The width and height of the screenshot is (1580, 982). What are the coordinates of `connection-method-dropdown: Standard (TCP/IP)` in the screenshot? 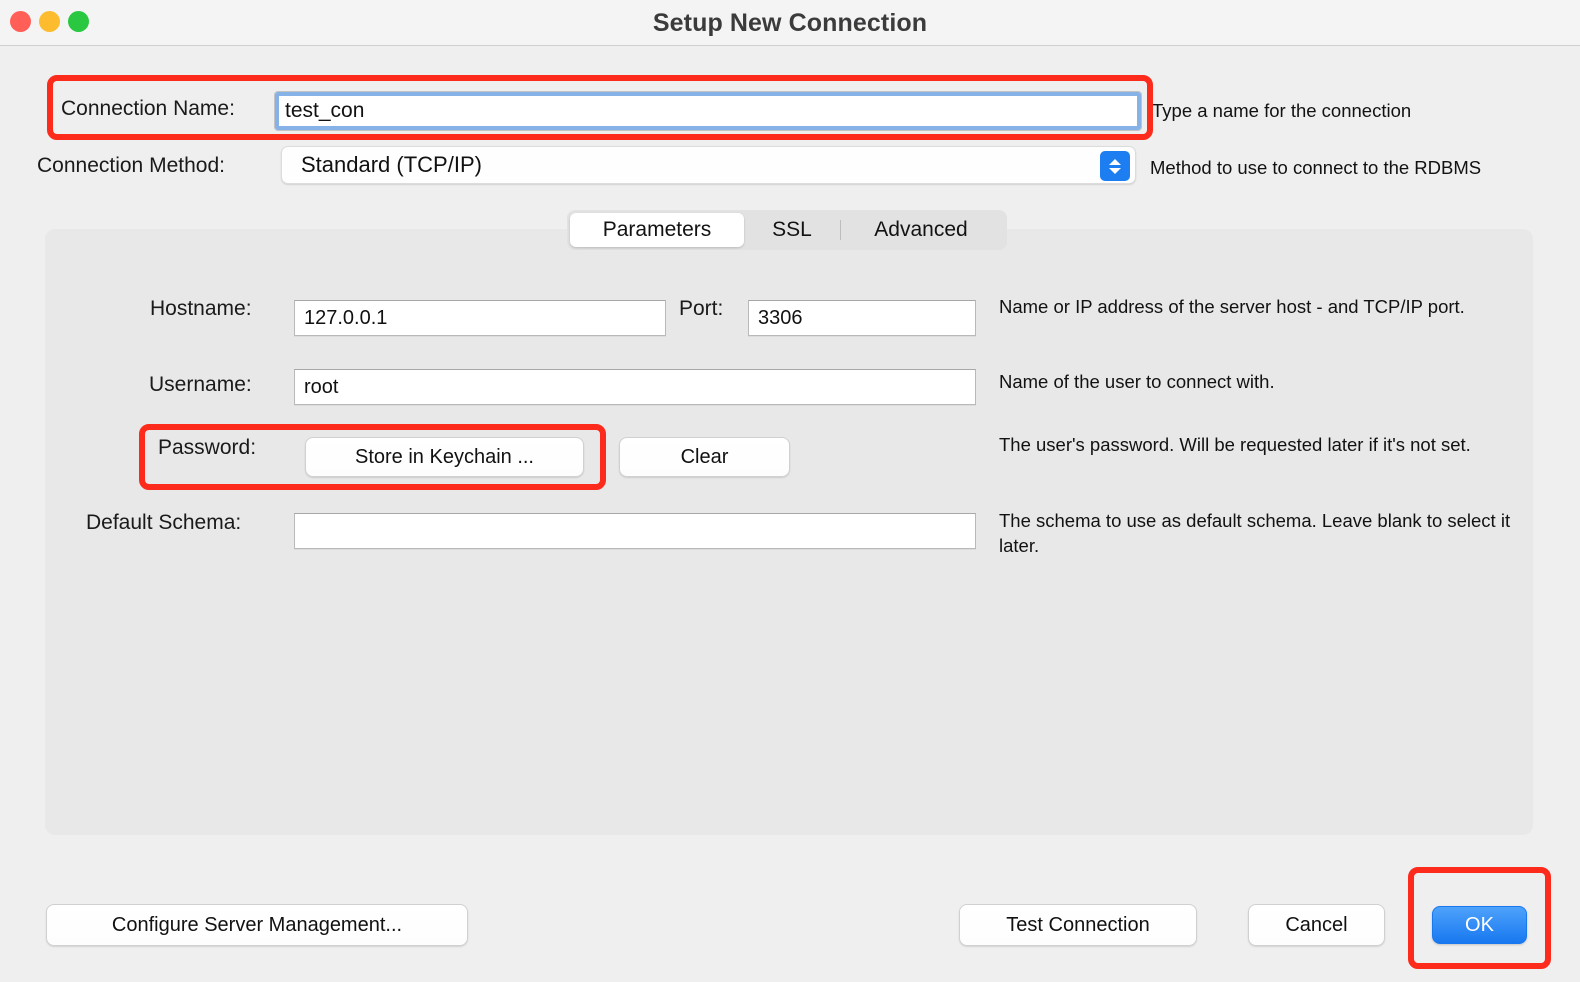 It's located at (708, 165).